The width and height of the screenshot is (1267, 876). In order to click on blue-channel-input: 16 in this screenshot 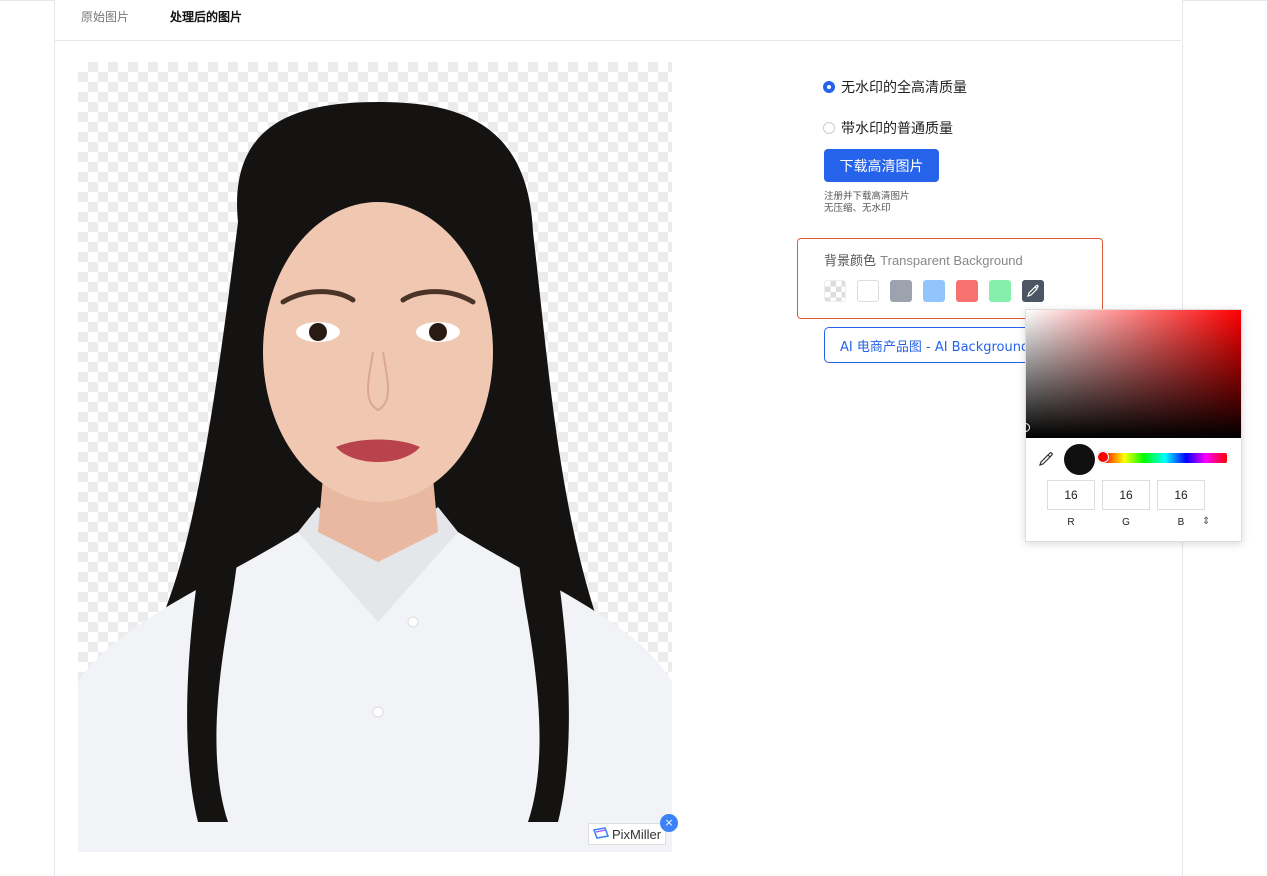, I will do `click(1181, 495)`.